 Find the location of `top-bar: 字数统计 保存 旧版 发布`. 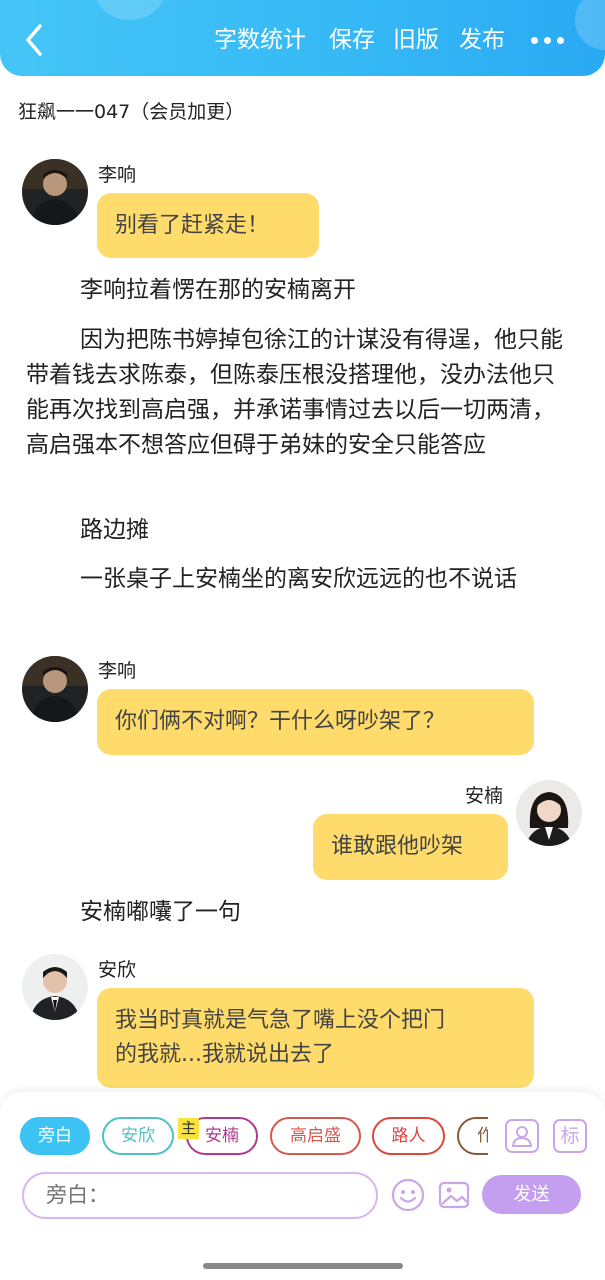

top-bar: 字数统计 保存 旧版 发布 is located at coordinates (302, 38).